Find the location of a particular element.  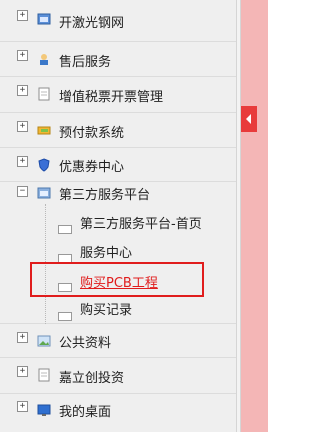

menu-item-public-resources: + 公共资料 is located at coordinates (118, 341).